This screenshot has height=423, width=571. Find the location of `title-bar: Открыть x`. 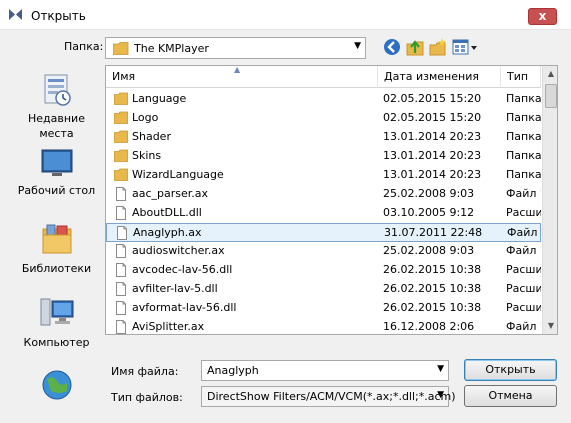

title-bar: Открыть x is located at coordinates (285, 15).